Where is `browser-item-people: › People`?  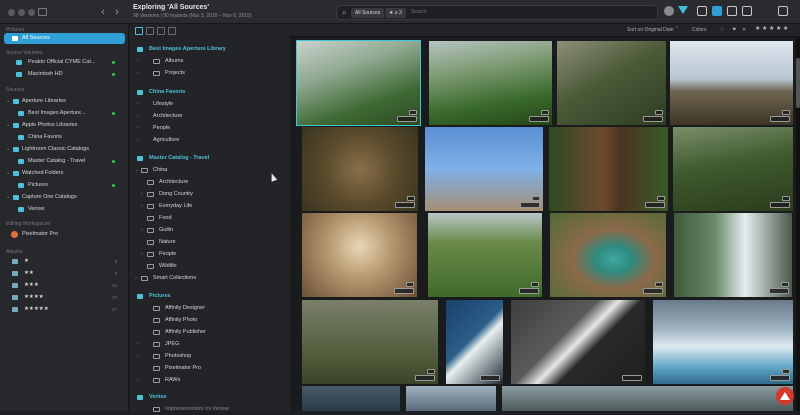
browser-item-people: › People is located at coordinates (153, 128).